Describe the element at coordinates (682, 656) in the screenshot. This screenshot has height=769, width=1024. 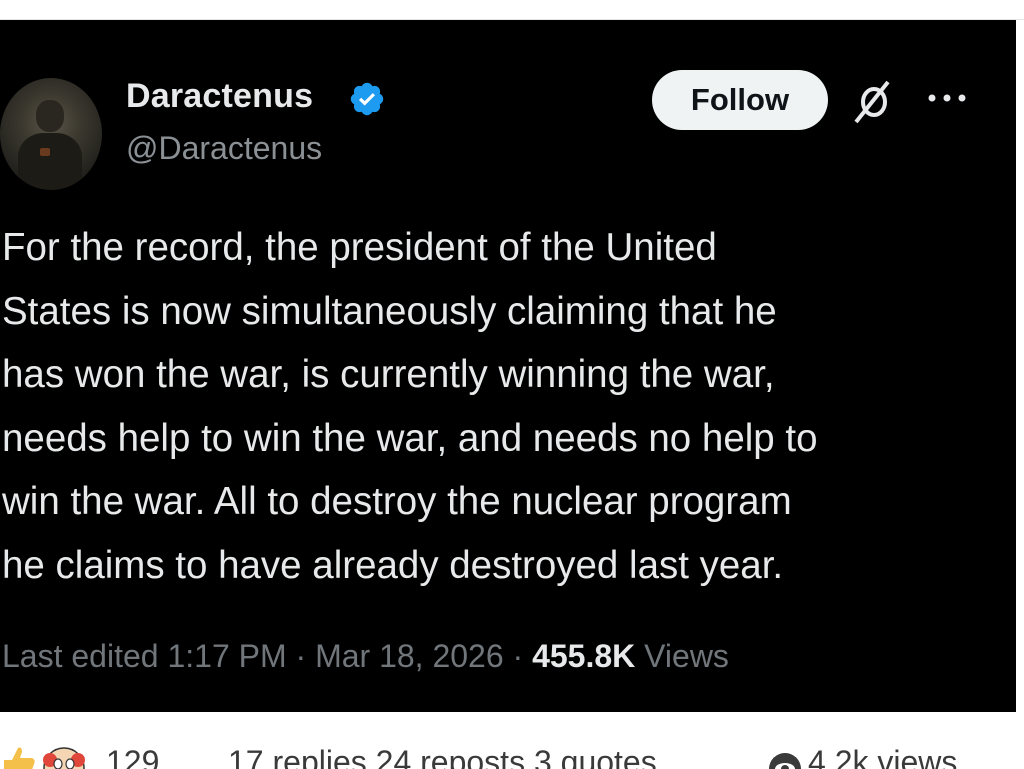
I see `views-label: Views` at that location.